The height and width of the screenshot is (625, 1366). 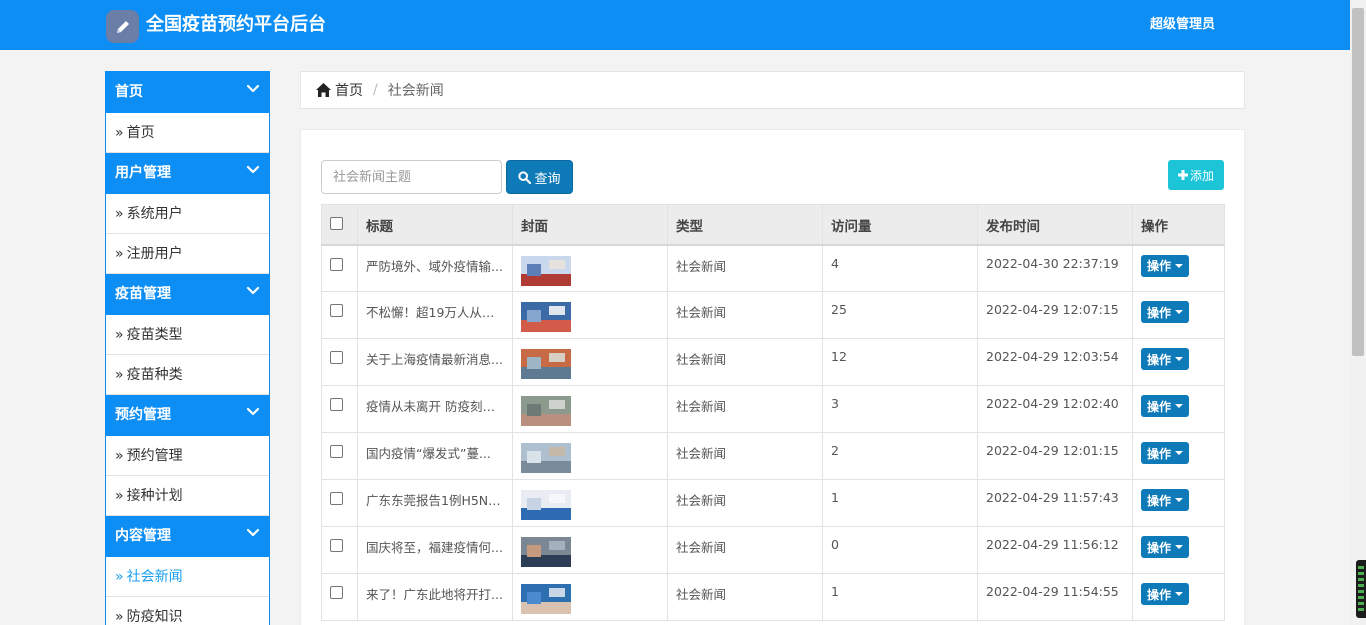 I want to click on sidebar-group: 首页, so click(x=187, y=92).